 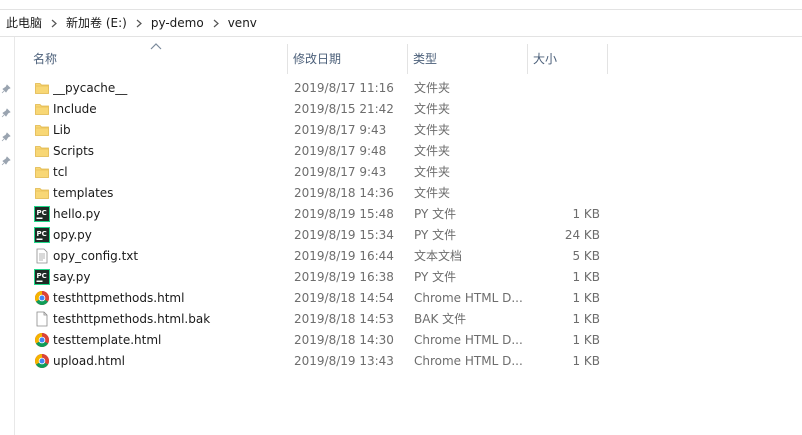 What do you see at coordinates (401, 5) in the screenshot?
I see `window-top-strip` at bounding box center [401, 5].